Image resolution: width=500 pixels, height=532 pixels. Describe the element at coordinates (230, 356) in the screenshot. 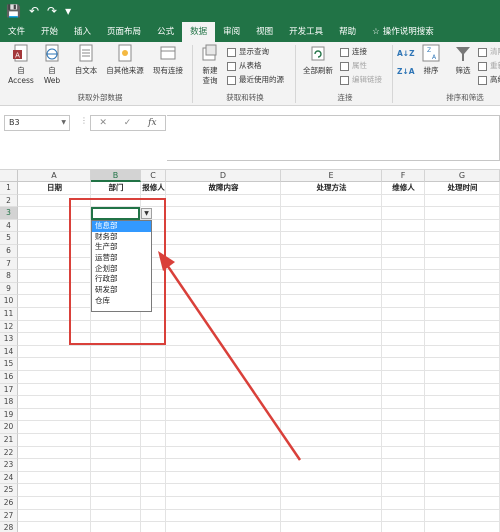

I see `annotation-arrow` at that location.